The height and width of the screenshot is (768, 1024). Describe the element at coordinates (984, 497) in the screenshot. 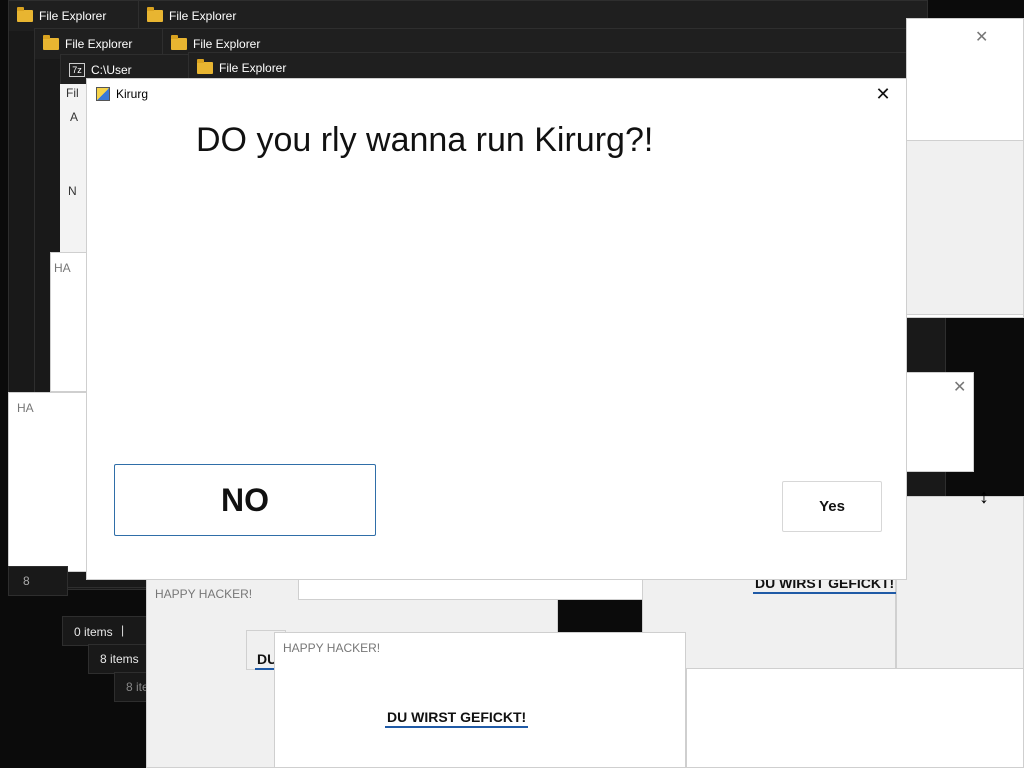

I see `resize-cursor-icon: ↕` at that location.